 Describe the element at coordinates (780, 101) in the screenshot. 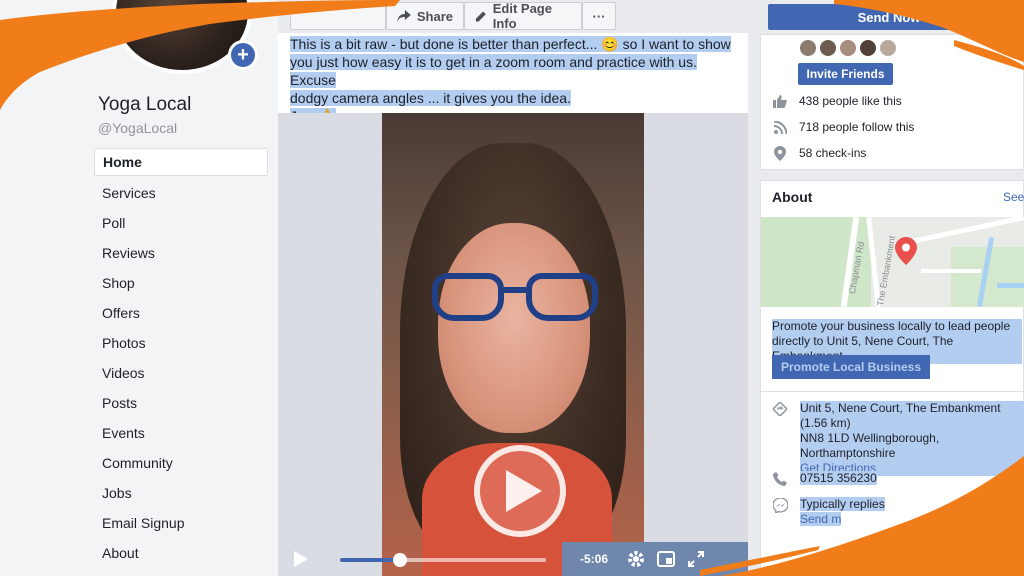

I see `thumbs-up-icon` at that location.